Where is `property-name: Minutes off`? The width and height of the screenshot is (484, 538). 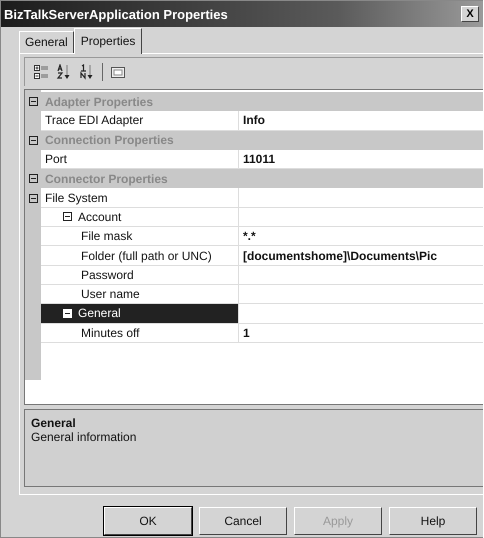
property-name: Minutes off is located at coordinates (140, 333).